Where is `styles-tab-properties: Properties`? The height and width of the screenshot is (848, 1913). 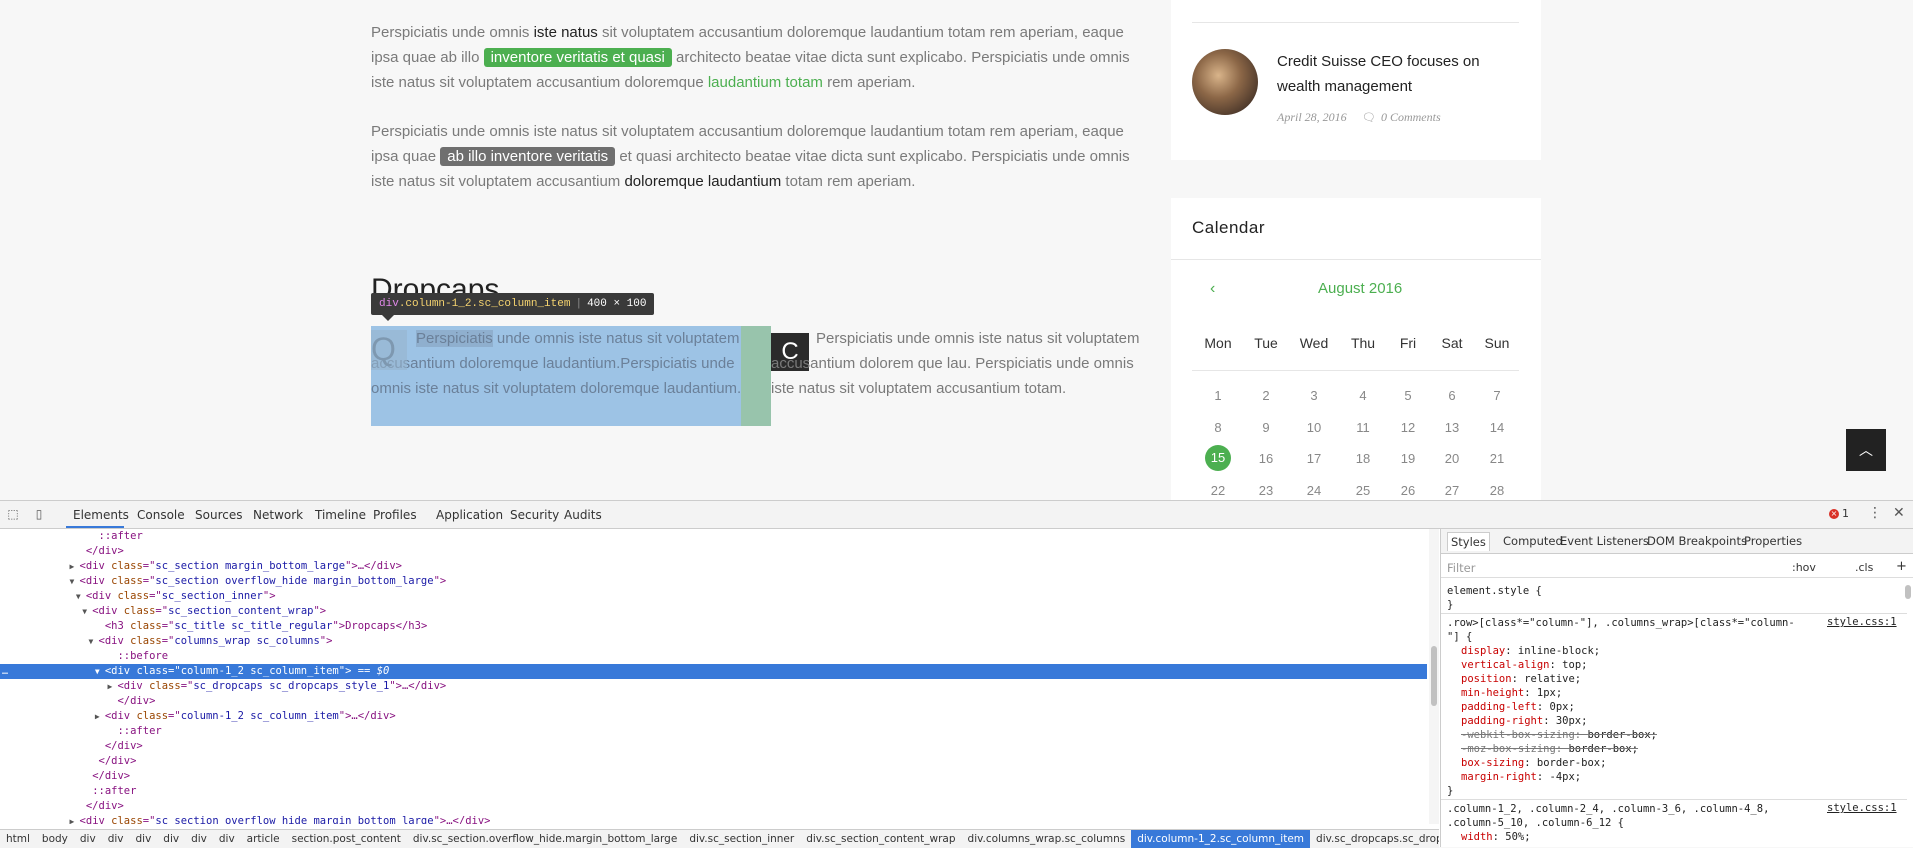
styles-tab-properties: Properties is located at coordinates (1773, 541).